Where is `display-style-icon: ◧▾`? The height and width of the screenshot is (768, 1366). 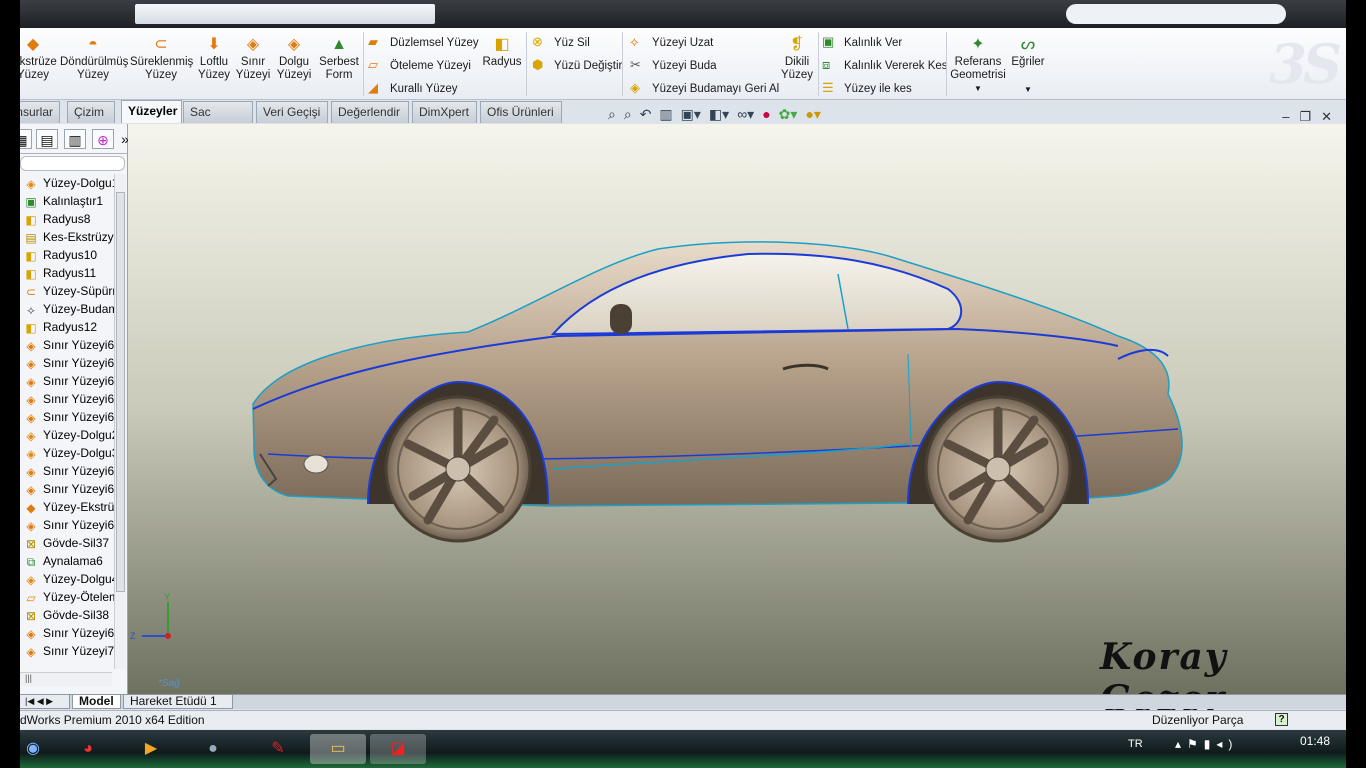
display-style-icon: ◧▾ is located at coordinates (719, 114).